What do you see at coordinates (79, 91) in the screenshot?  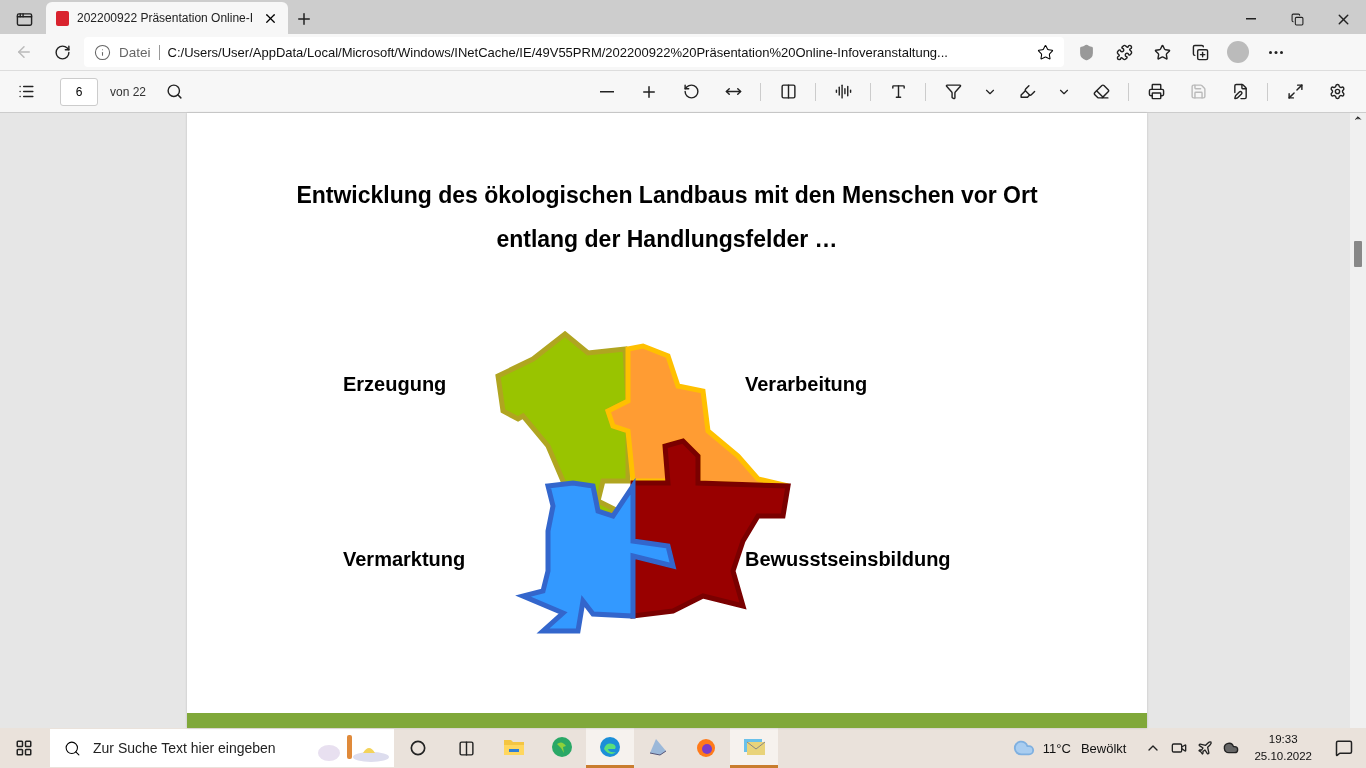 I see `page-number-field: 6` at bounding box center [79, 91].